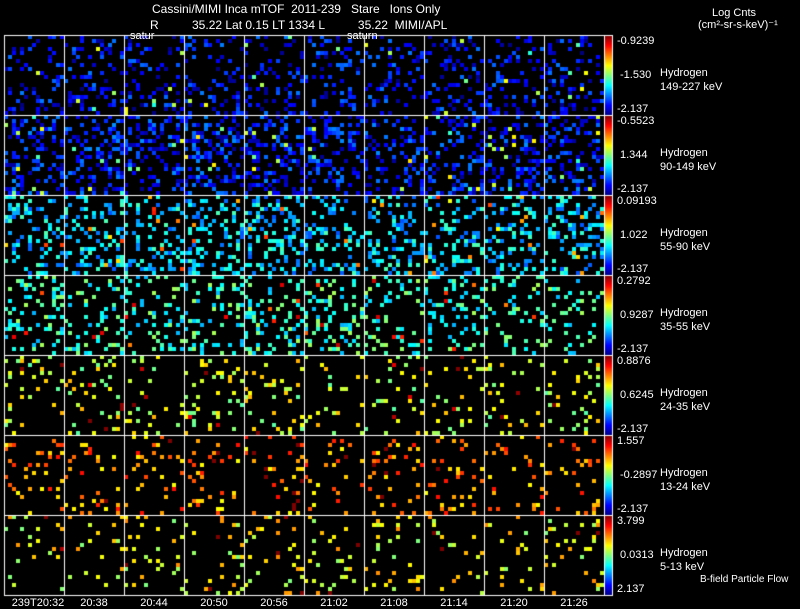 The height and width of the screenshot is (609, 800). What do you see at coordinates (634, 235) in the screenshot?
I see `colorbar-mid-label: 1.022` at bounding box center [634, 235].